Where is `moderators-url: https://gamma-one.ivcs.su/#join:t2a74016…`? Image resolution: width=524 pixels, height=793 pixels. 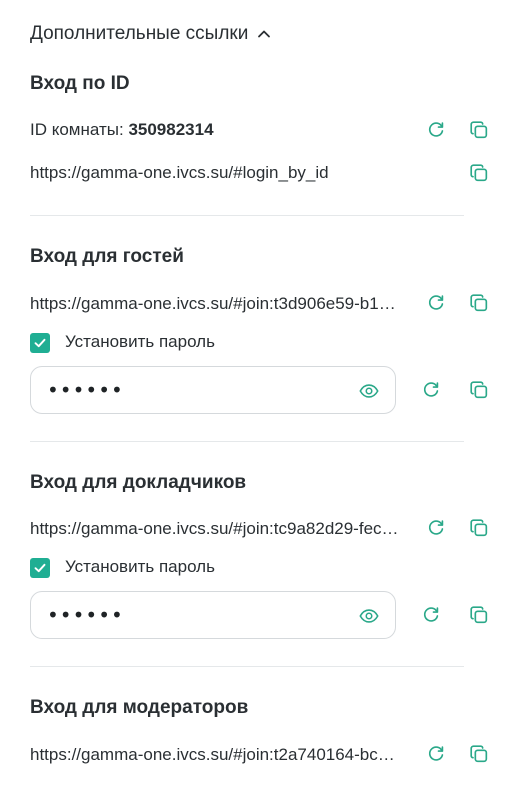
moderators-url: https://gamma-one.ivcs.su/#join:t2a74016… is located at coordinates (212, 754).